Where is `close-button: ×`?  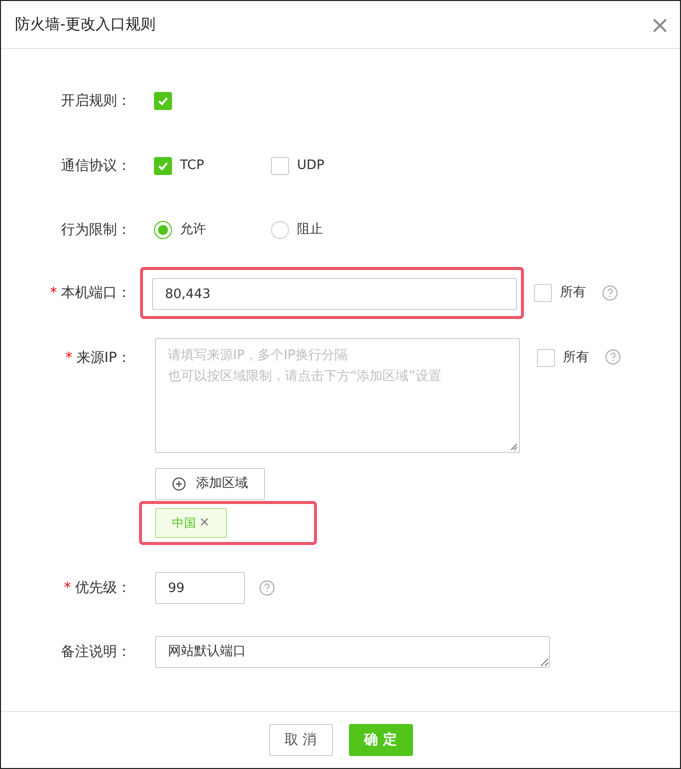
close-button: × is located at coordinates (660, 24).